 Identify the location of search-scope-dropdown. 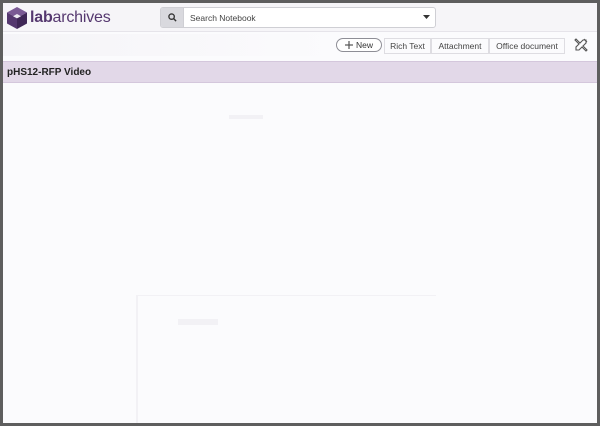
(426, 17).